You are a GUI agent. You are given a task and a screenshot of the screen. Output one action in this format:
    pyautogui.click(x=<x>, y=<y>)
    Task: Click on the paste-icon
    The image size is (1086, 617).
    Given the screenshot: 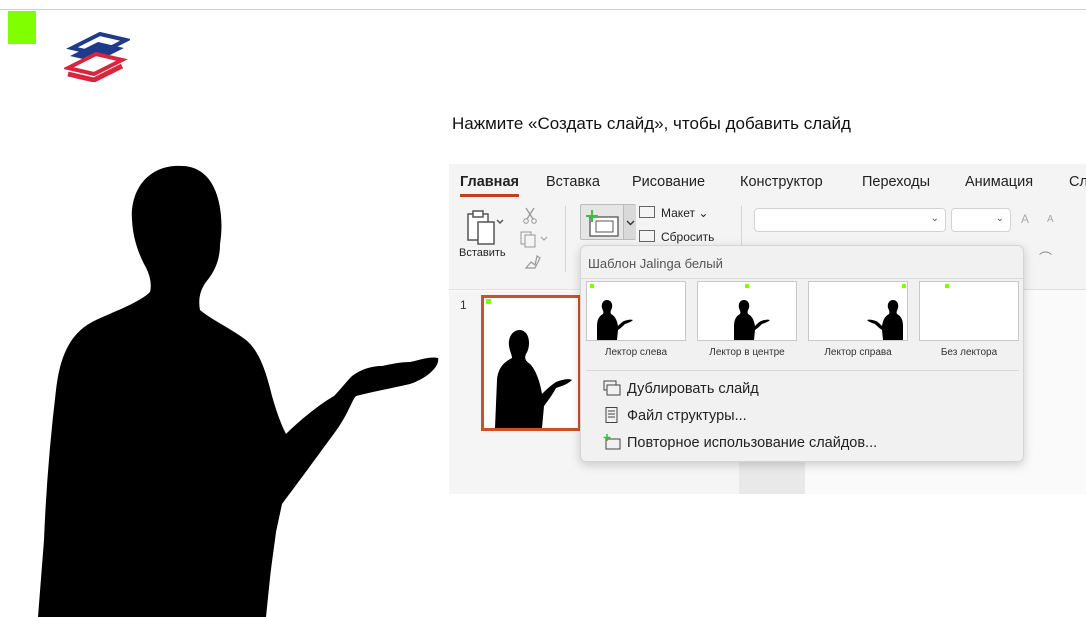 What is the action you would take?
    pyautogui.click(x=484, y=228)
    